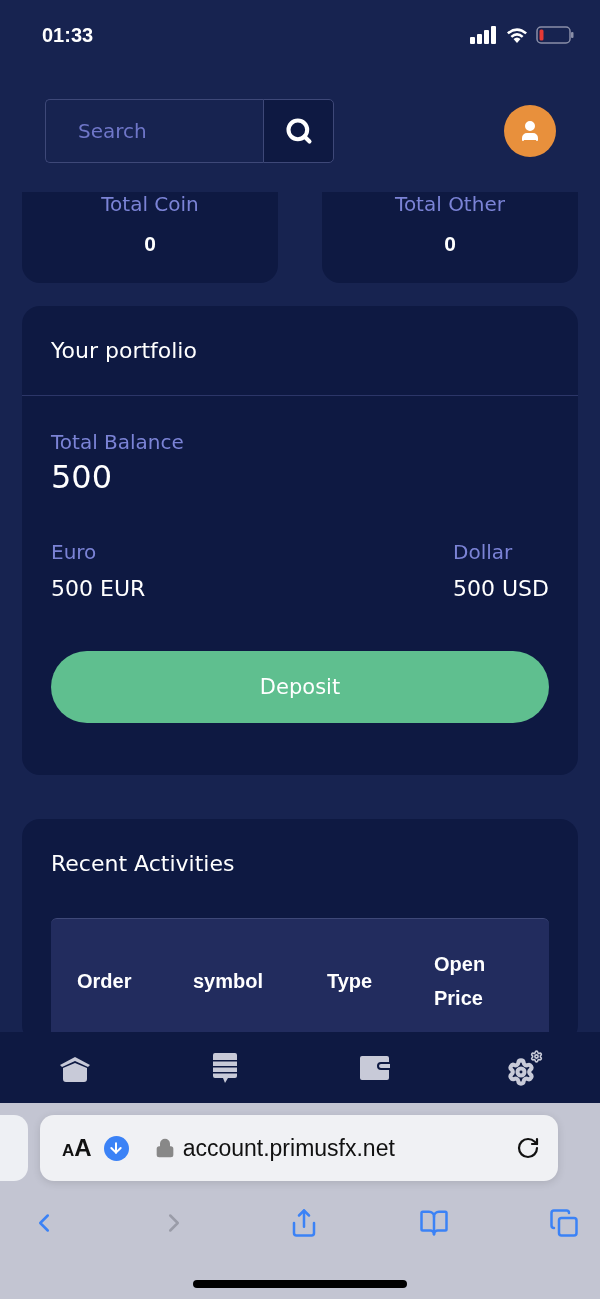 The width and height of the screenshot is (600, 1299). I want to click on column-header: symbol, so click(228, 981).